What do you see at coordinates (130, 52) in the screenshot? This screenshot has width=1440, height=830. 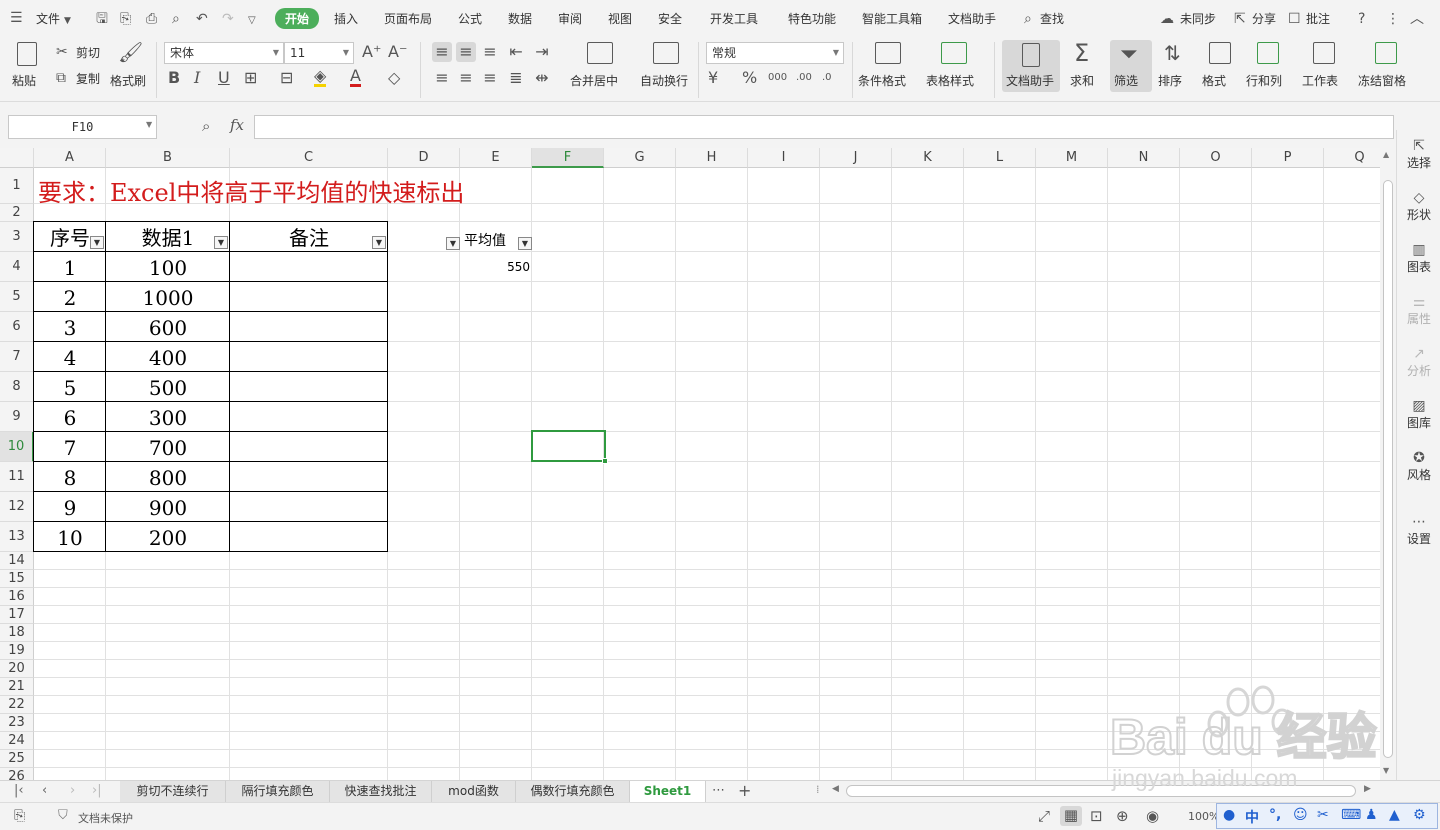 I see `format-painter-icon: 🖌` at bounding box center [130, 52].